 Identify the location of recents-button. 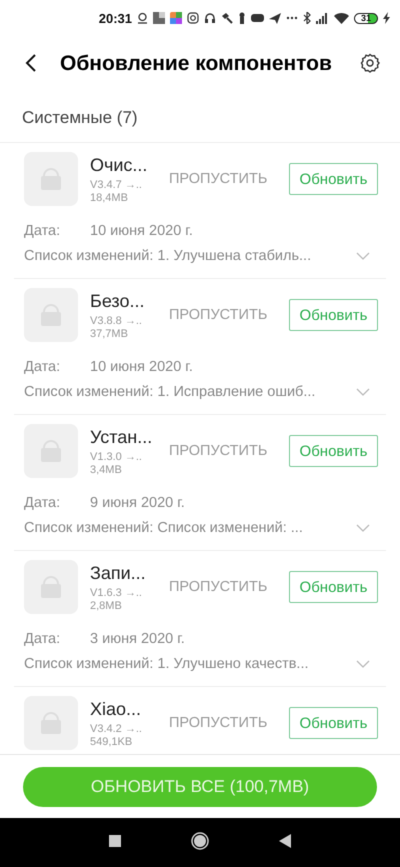
(115, 842).